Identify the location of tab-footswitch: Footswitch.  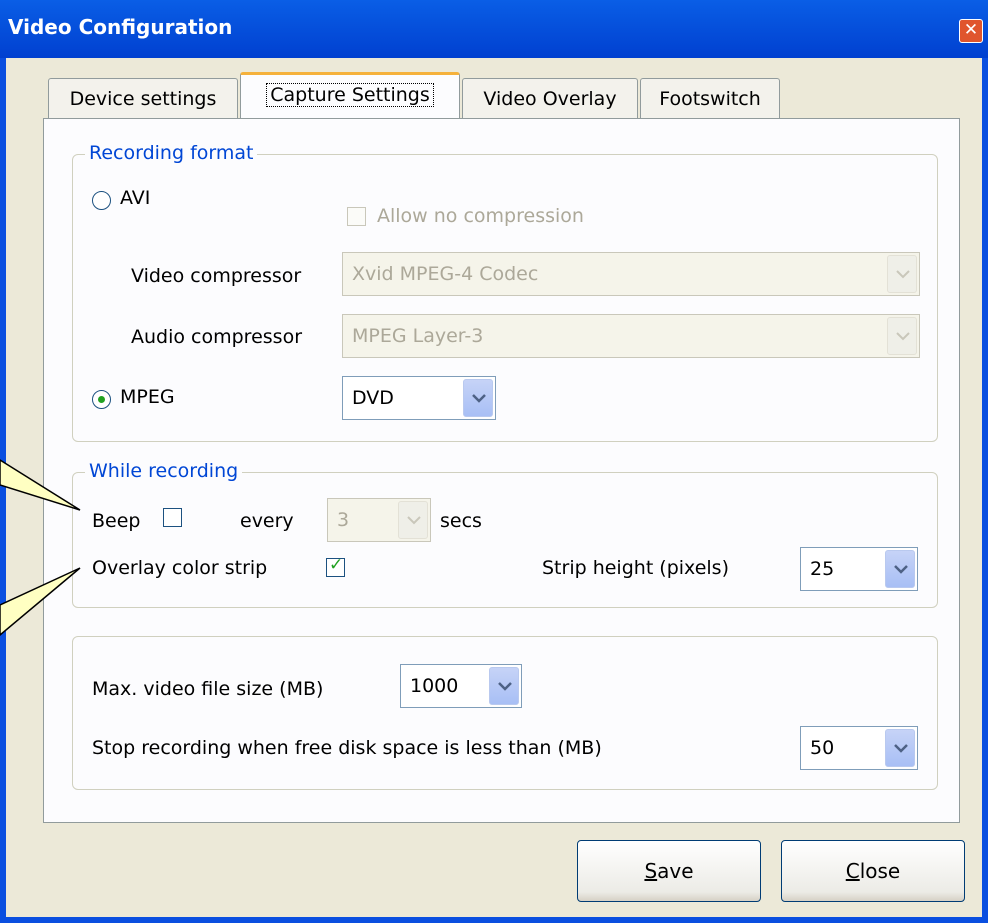
(710, 98).